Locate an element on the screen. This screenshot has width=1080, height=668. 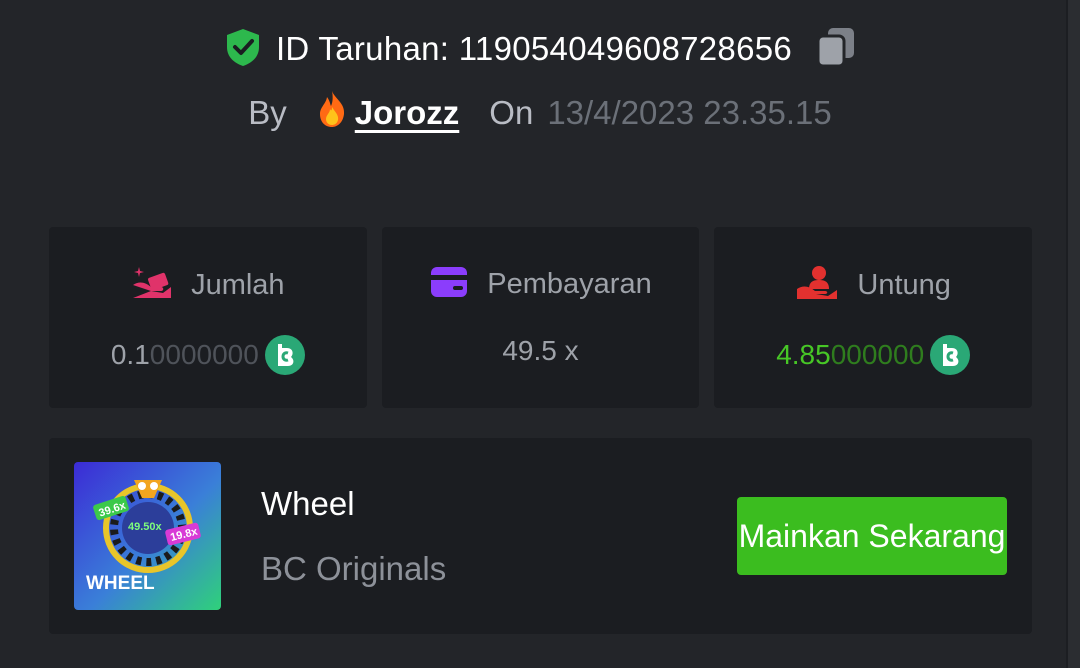
stat-profit-title: Untung is located at coordinates (904, 285).